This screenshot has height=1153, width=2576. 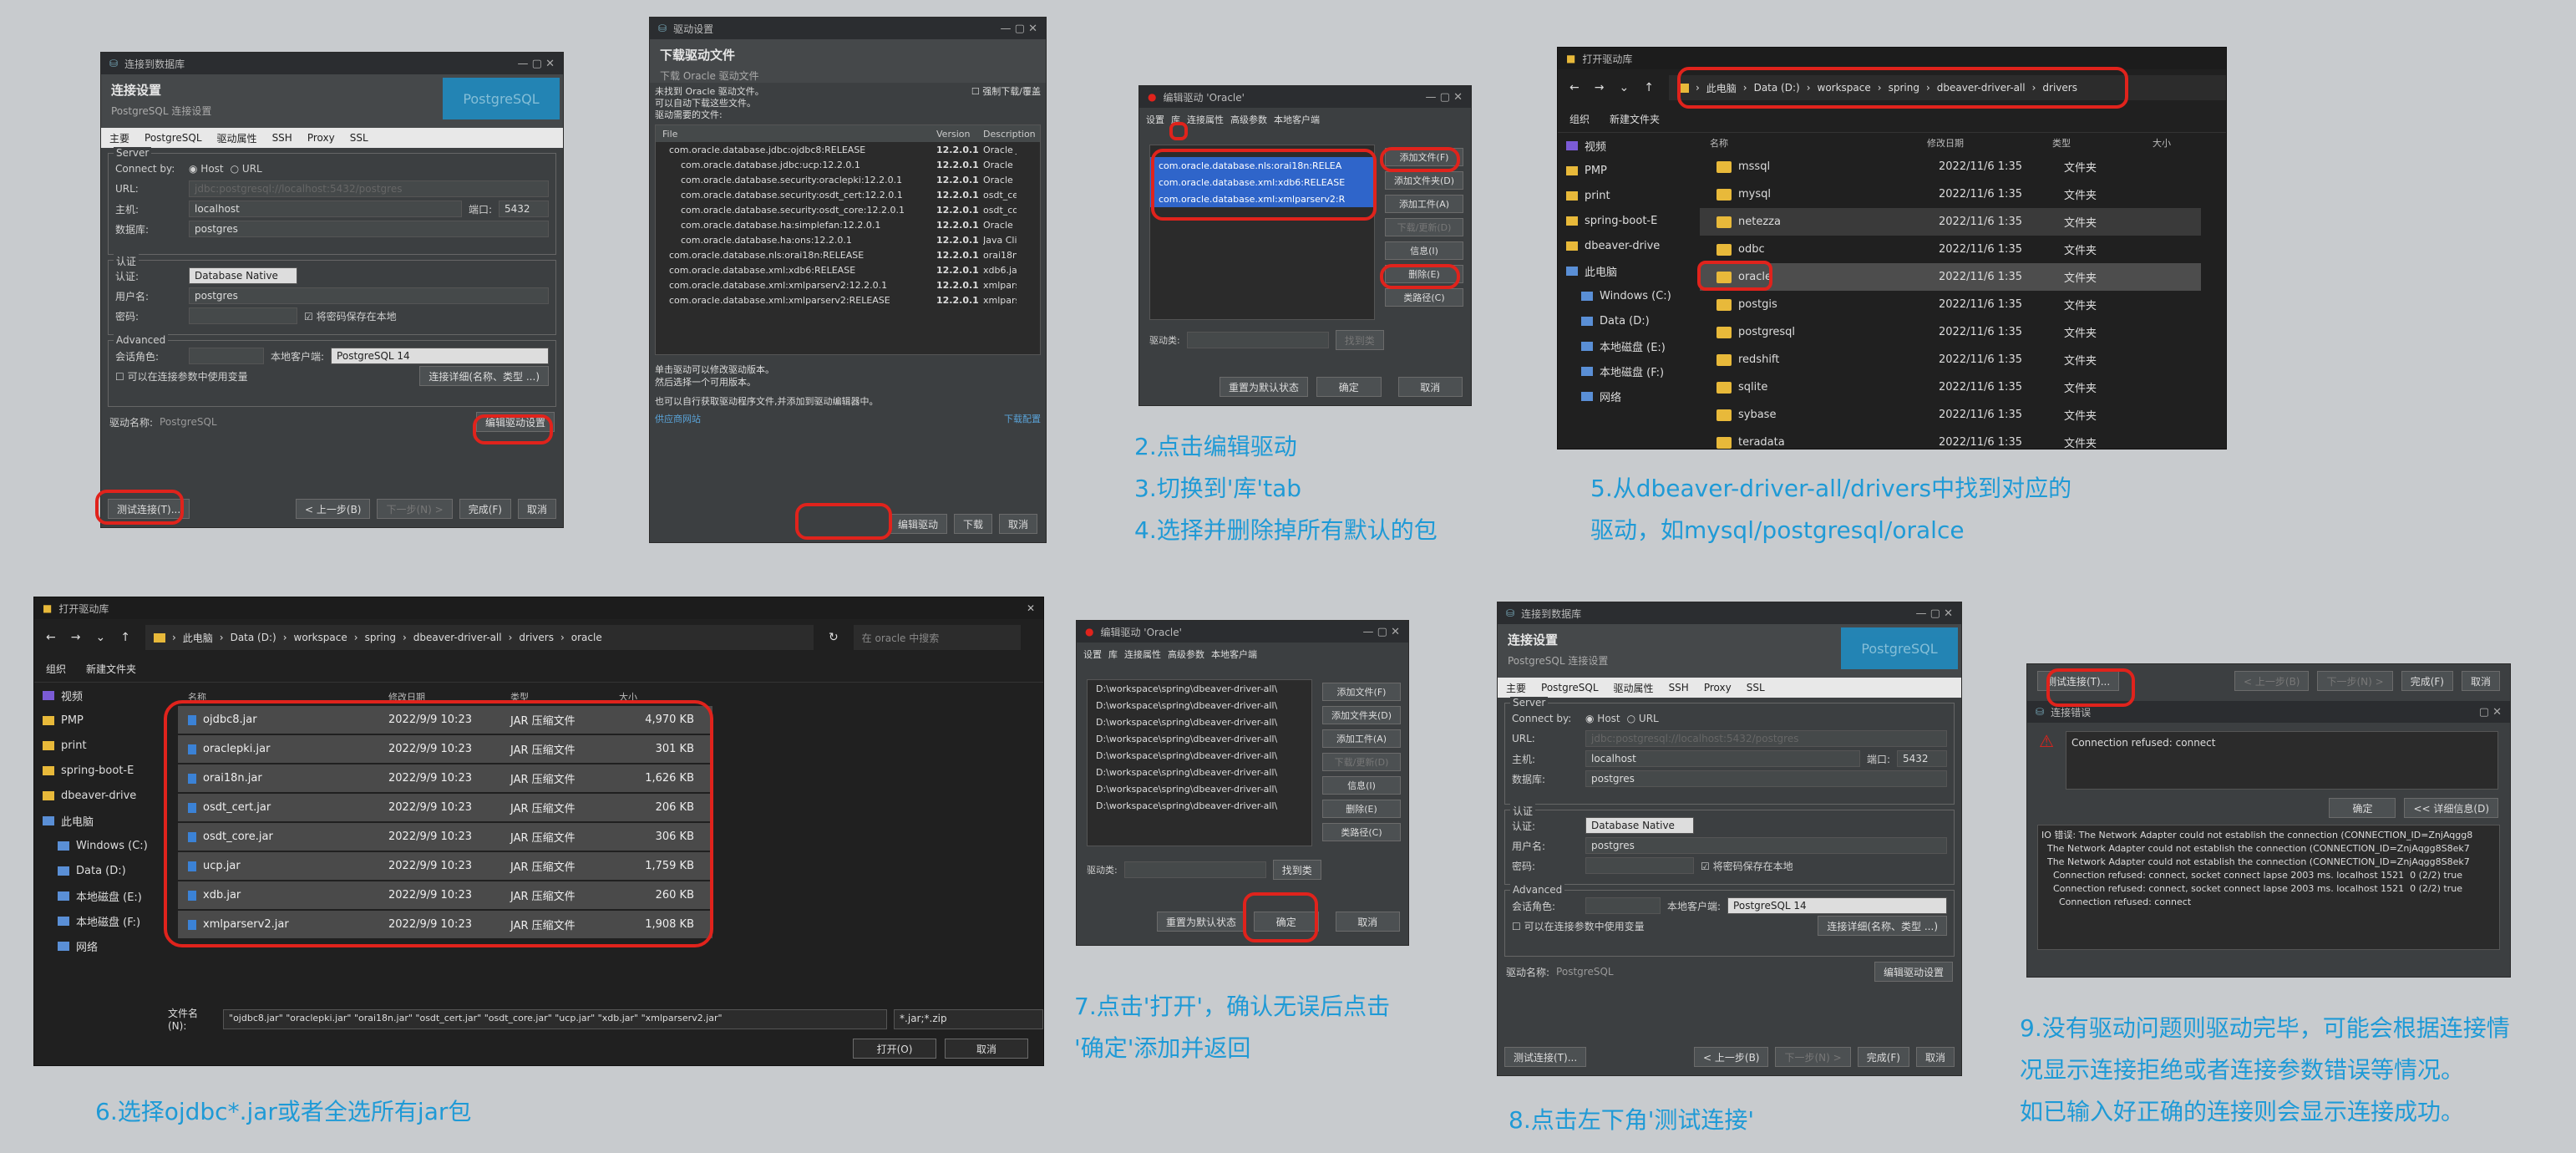 What do you see at coordinates (253, 638) in the screenshot?
I see `breadcrumb-item: Data (D:)` at bounding box center [253, 638].